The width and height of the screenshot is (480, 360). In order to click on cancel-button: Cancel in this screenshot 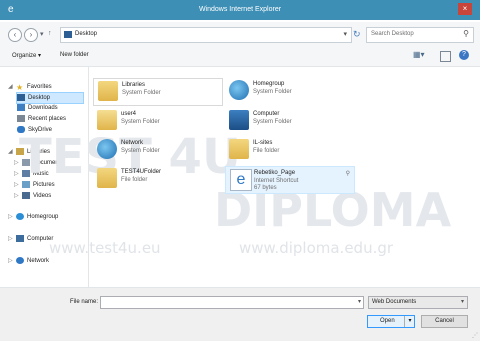, I will do `click(444, 321)`.